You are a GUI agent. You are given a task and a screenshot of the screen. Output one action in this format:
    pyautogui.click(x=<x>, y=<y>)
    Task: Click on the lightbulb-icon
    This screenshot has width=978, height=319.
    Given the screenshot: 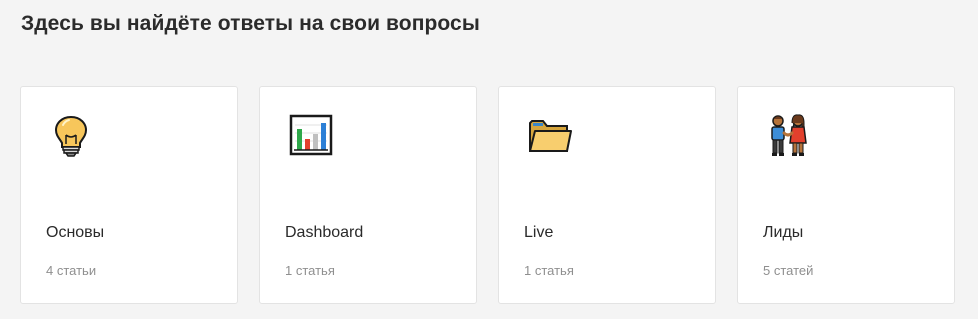 What is the action you would take?
    pyautogui.click(x=71, y=135)
    